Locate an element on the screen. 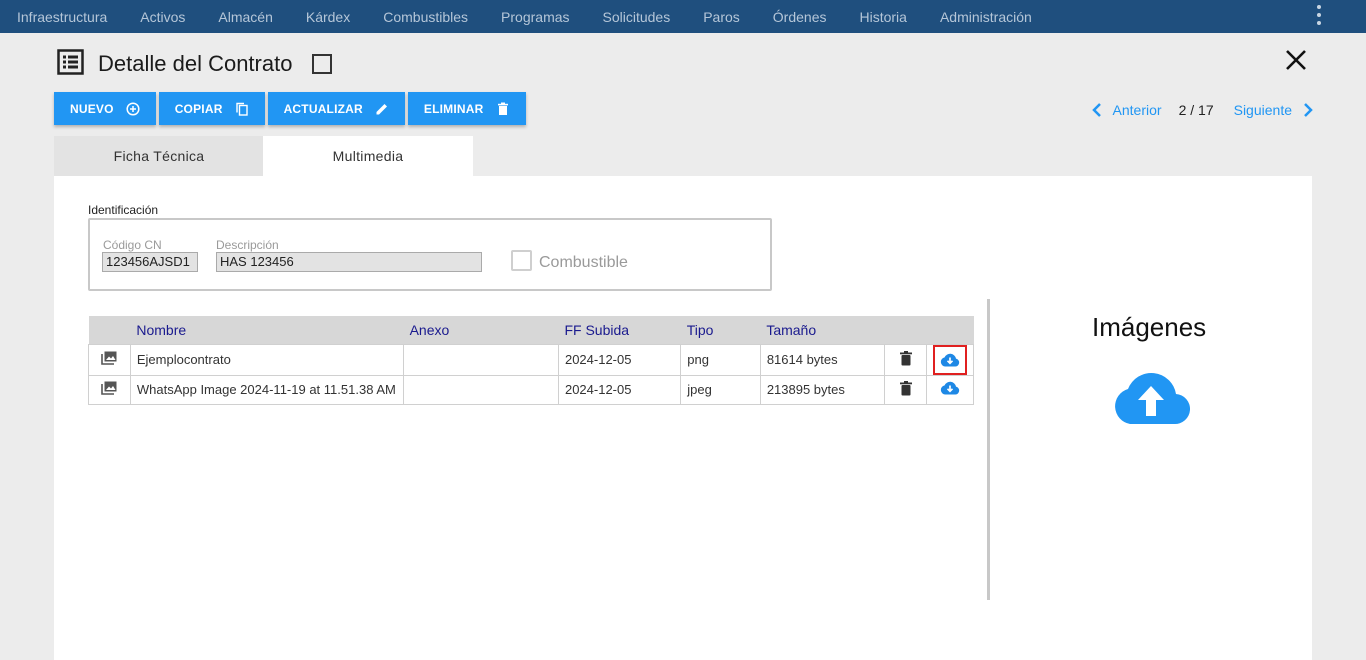 The height and width of the screenshot is (660, 1366). download-highlight is located at coordinates (949, 359).